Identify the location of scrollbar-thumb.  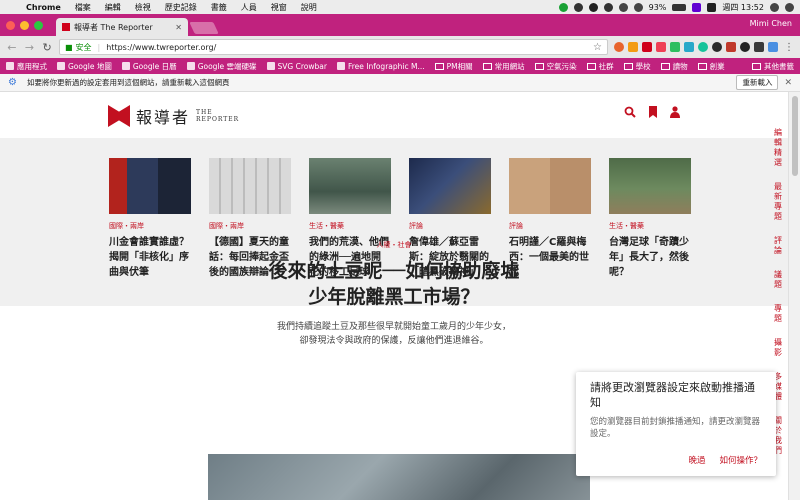
(795, 136).